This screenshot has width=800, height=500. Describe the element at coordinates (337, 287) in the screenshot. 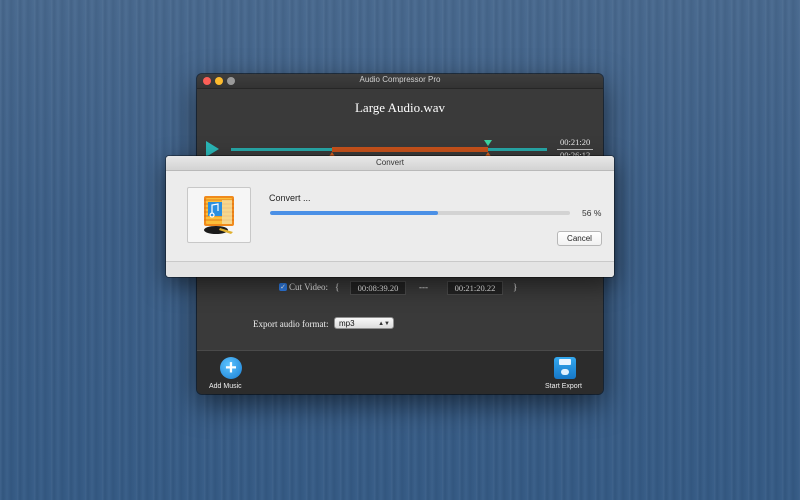

I see `brace-open: {` at that location.